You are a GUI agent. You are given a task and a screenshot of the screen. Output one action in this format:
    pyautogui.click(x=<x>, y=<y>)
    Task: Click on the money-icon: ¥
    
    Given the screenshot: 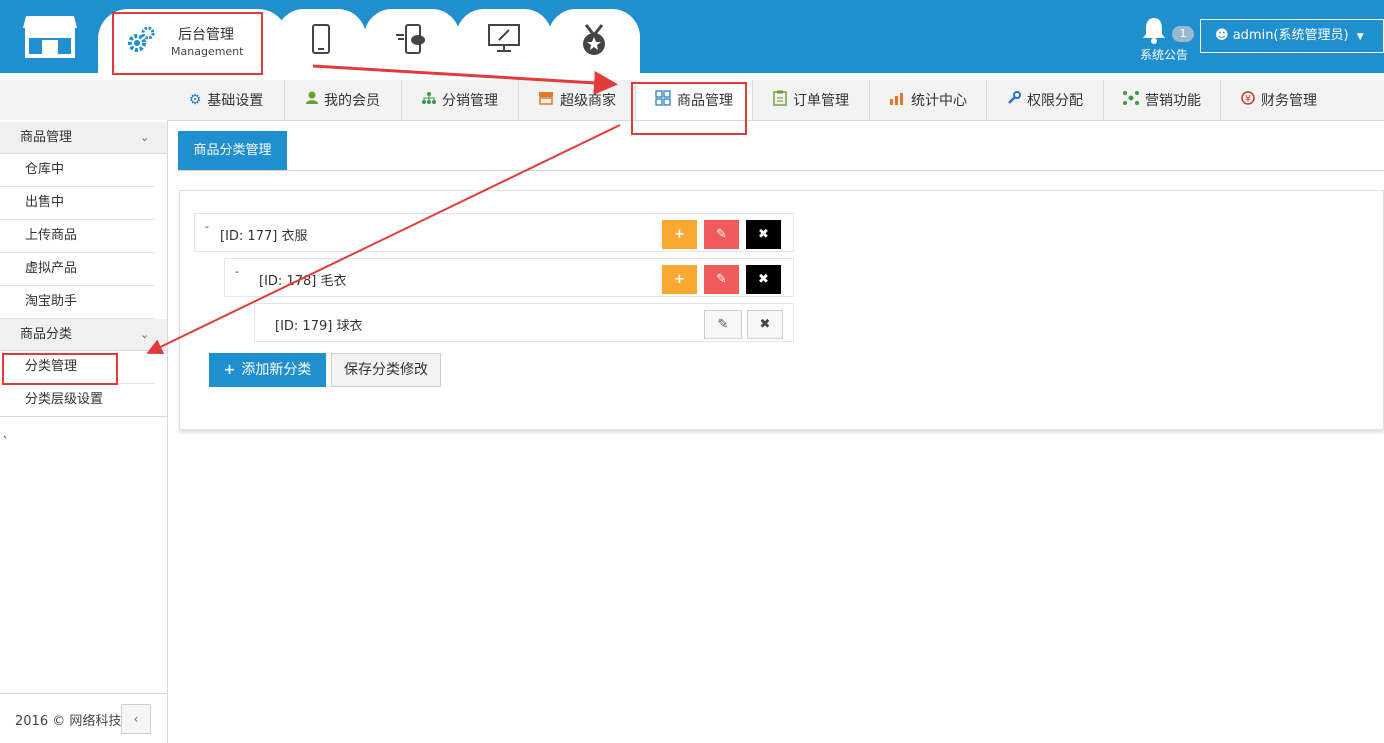 What is the action you would take?
    pyautogui.click(x=1248, y=100)
    